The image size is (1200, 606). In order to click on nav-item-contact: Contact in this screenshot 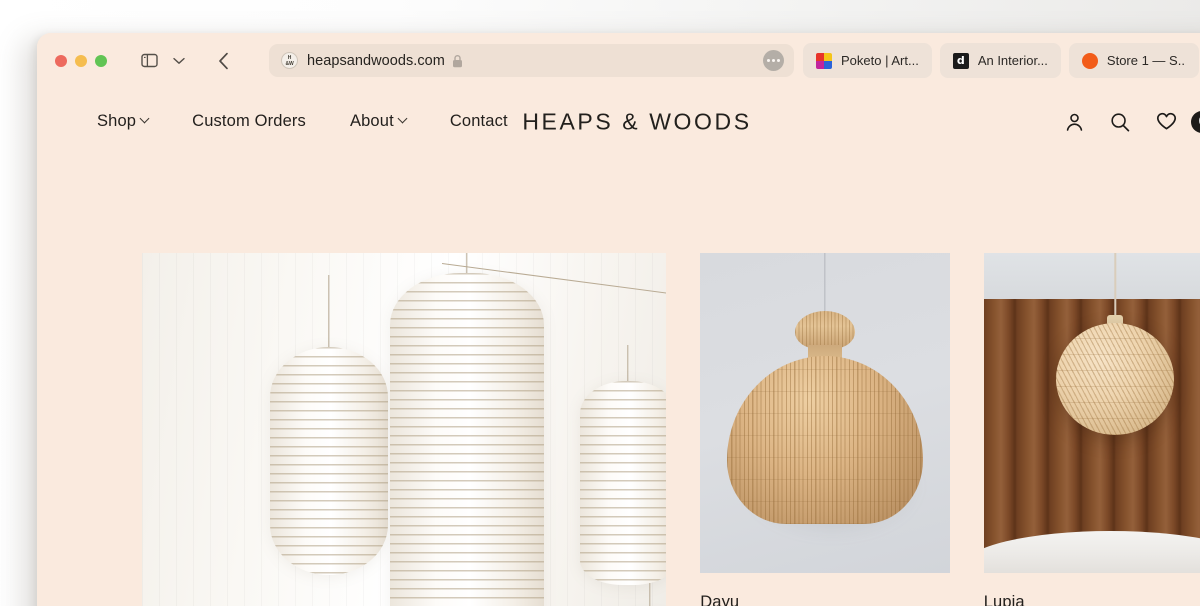, I will do `click(479, 121)`.